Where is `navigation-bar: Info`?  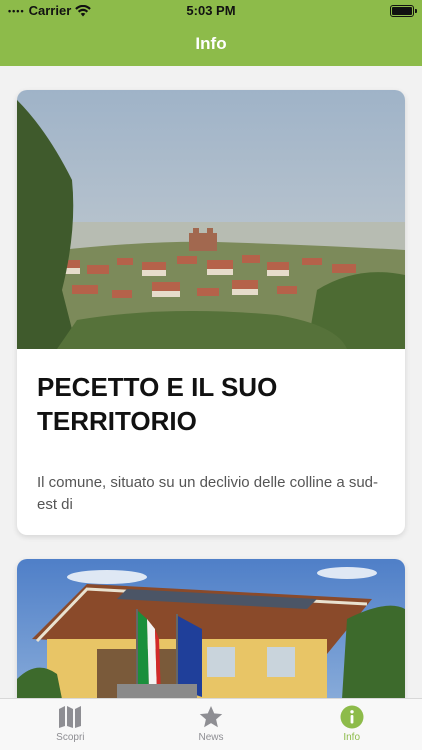 navigation-bar: Info is located at coordinates (211, 44).